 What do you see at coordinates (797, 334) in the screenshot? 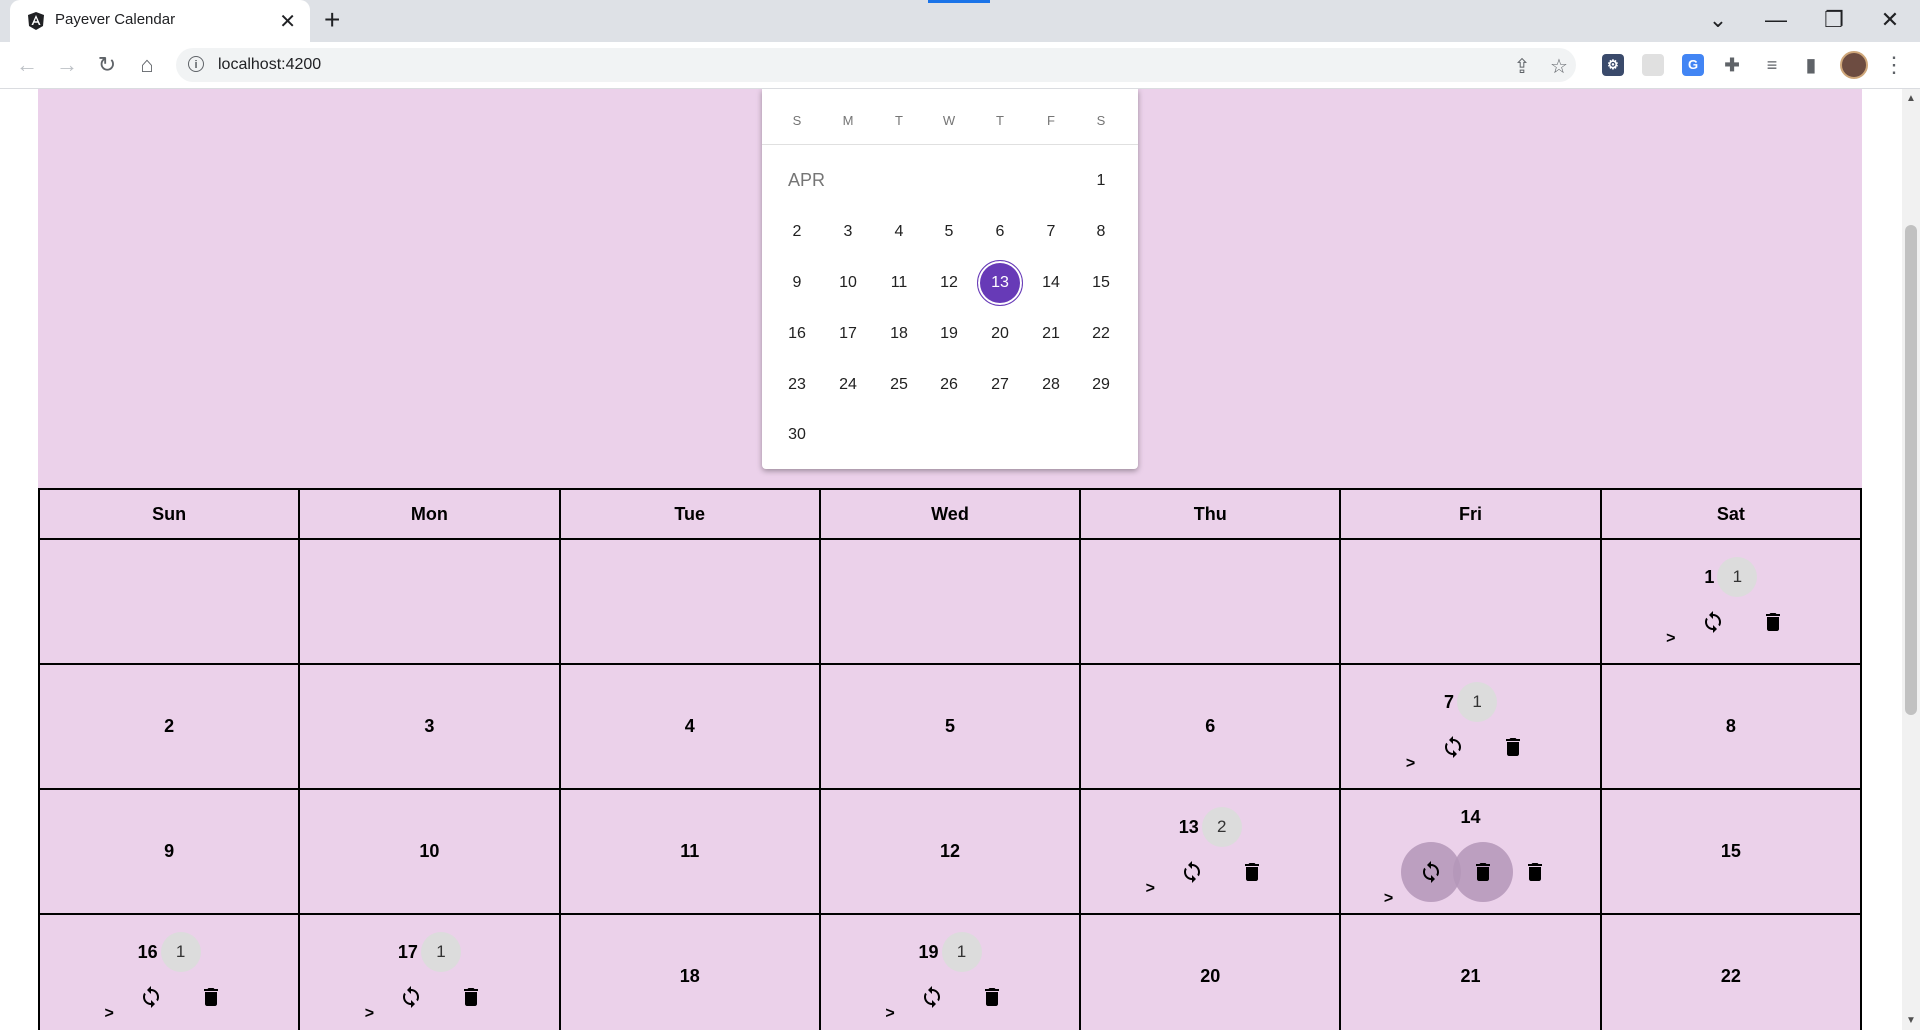
I see `datepicker-day: 16` at bounding box center [797, 334].